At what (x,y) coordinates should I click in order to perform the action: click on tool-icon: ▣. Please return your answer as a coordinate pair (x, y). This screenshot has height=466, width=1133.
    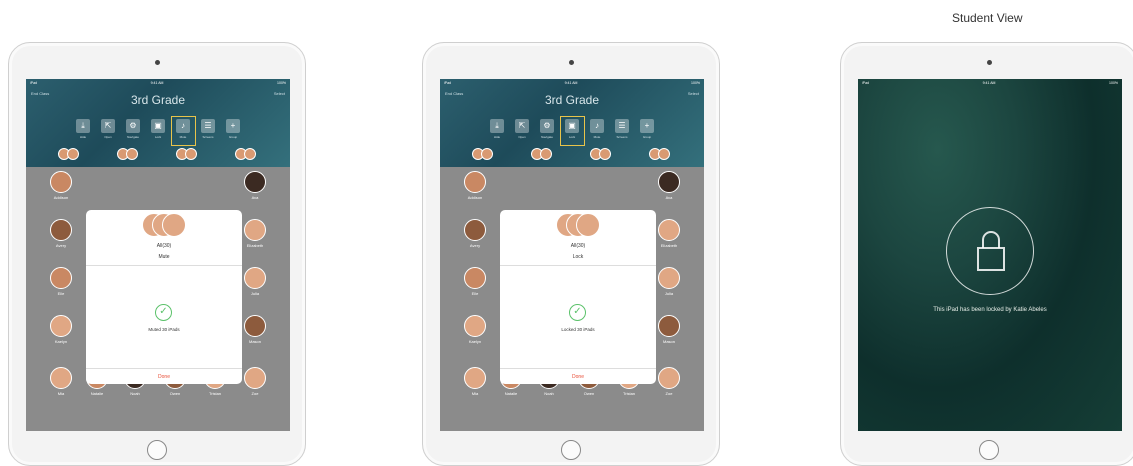
    Looking at the image, I should click on (572, 126).